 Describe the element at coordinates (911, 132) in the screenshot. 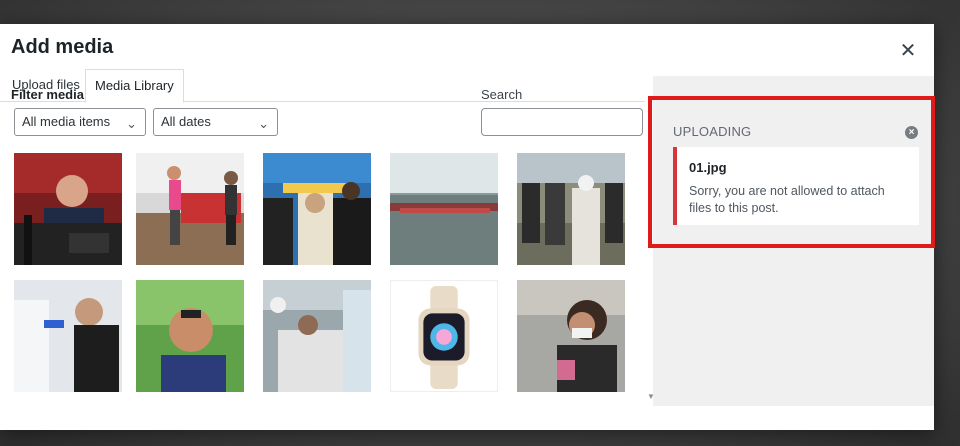

I see `dismiss-icon: ×` at that location.